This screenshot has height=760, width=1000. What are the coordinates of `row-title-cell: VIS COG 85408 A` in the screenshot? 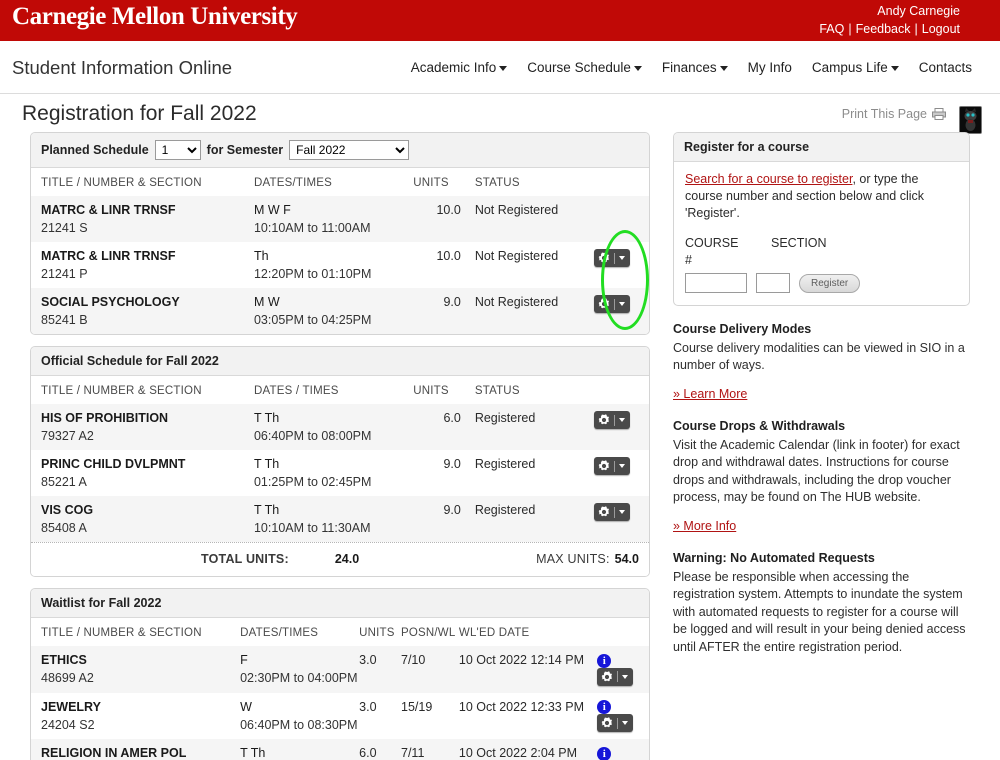 It's located at (142, 519).